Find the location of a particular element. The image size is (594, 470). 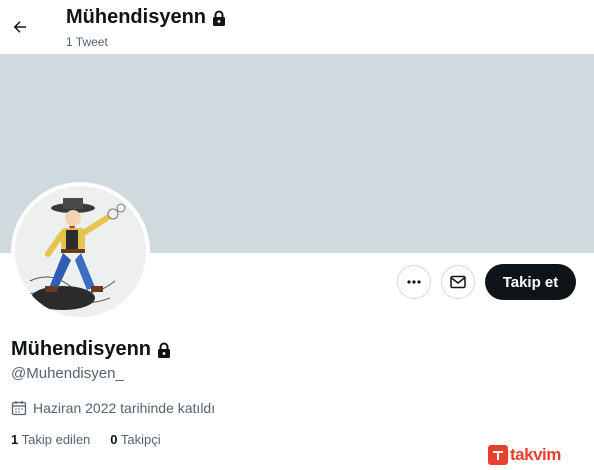

followers-stat: 0 Takipçi is located at coordinates (135, 439).